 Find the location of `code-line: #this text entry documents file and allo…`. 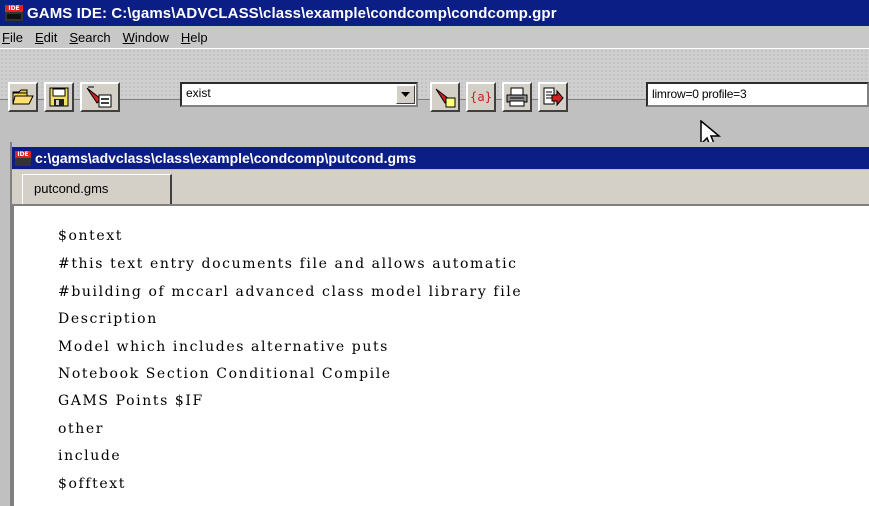

code-line: #this text entry documents file and allo… is located at coordinates (288, 264).